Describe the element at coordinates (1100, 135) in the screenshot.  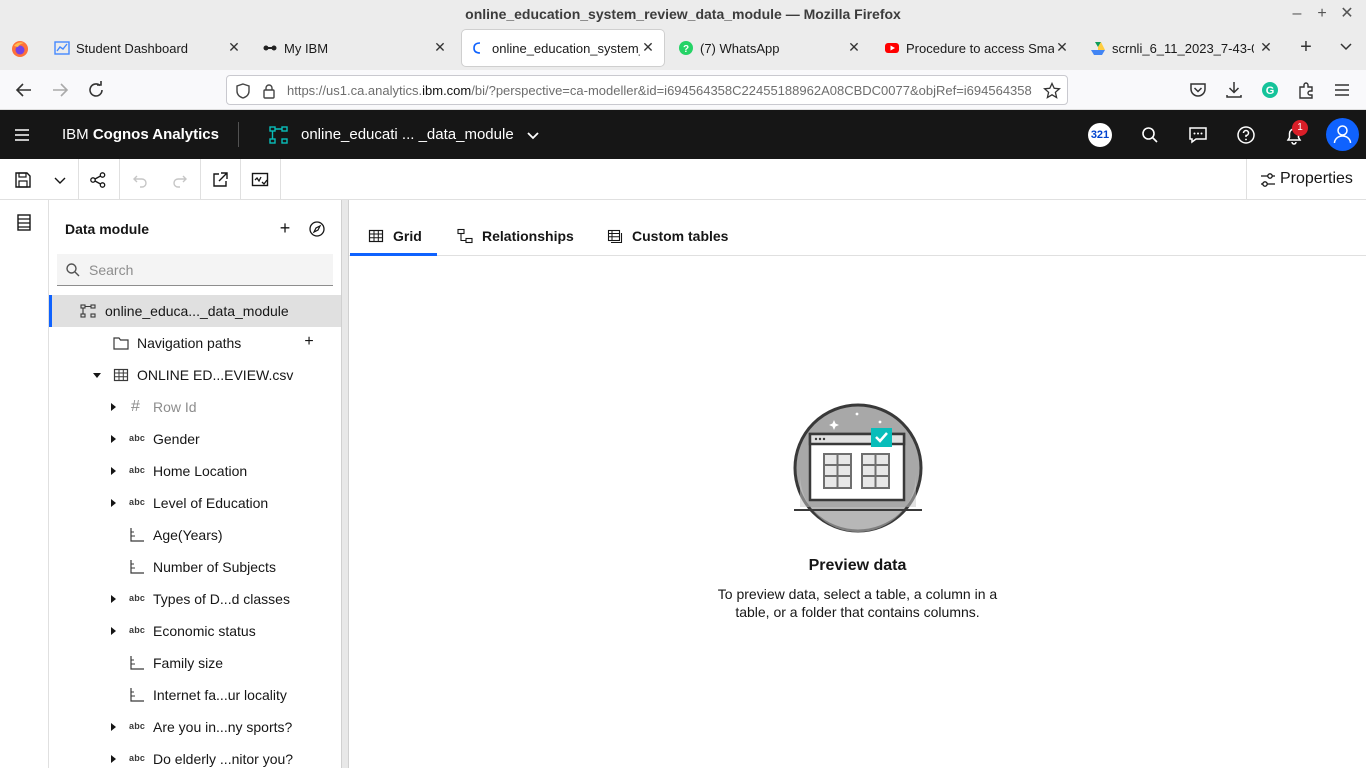
I see `count-badge: 321` at that location.